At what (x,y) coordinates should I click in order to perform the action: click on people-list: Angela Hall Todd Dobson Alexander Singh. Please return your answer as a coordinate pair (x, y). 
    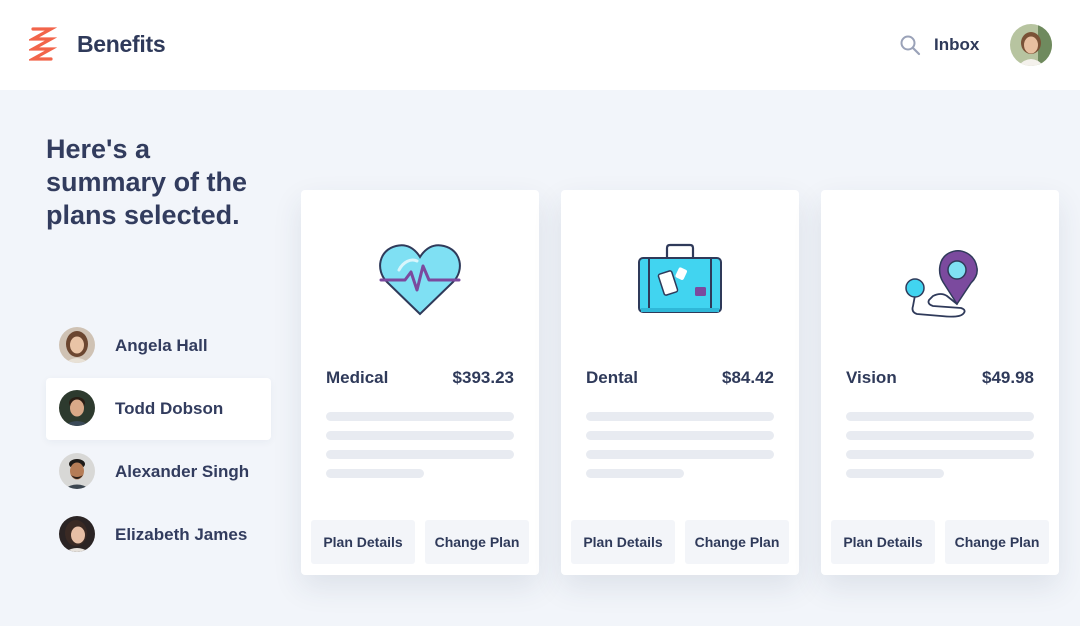
    Looking at the image, I should click on (158, 440).